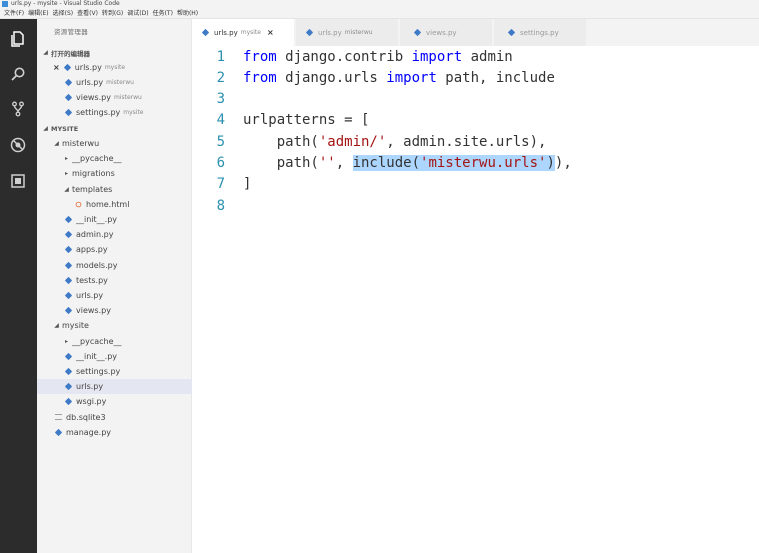  Describe the element at coordinates (78, 204) in the screenshot. I see `html-file-icon` at that location.